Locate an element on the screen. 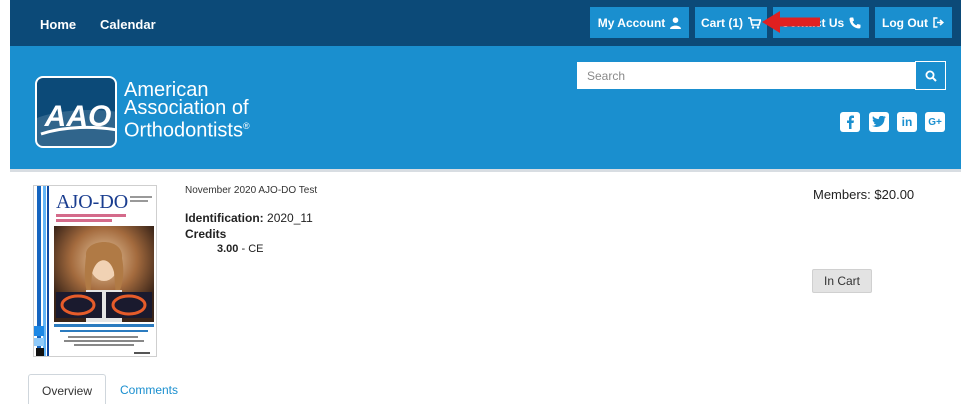 Image resolution: width=961 pixels, height=404 pixels. banner-divider is located at coordinates (485, 170).